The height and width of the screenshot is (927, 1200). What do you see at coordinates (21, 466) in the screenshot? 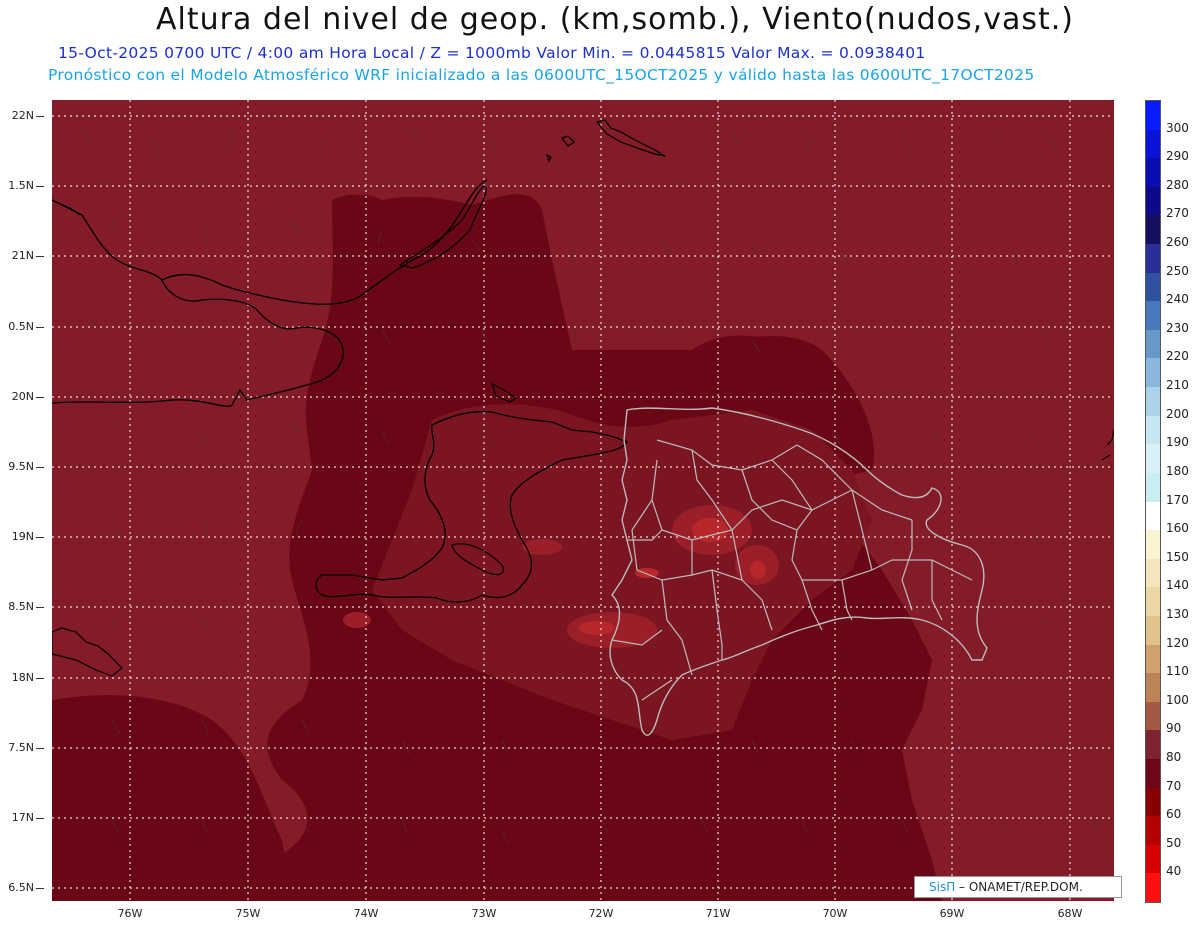
I see `latitude-label: 9.5N` at bounding box center [21, 466].